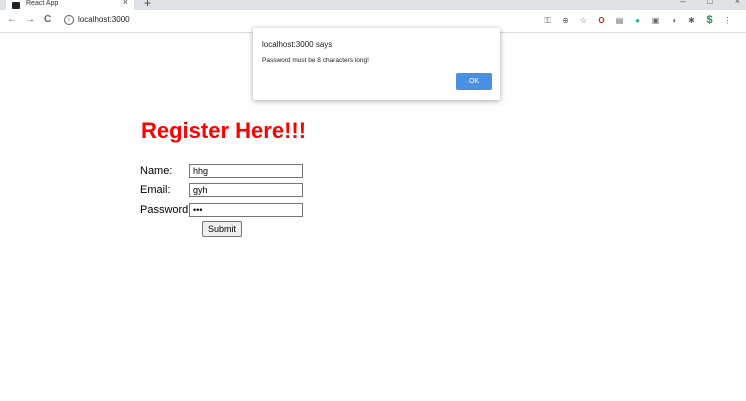 Image resolution: width=746 pixels, height=401 pixels. What do you see at coordinates (691, 20) in the screenshot?
I see `extensions-puzzle-icon: ✱` at bounding box center [691, 20].